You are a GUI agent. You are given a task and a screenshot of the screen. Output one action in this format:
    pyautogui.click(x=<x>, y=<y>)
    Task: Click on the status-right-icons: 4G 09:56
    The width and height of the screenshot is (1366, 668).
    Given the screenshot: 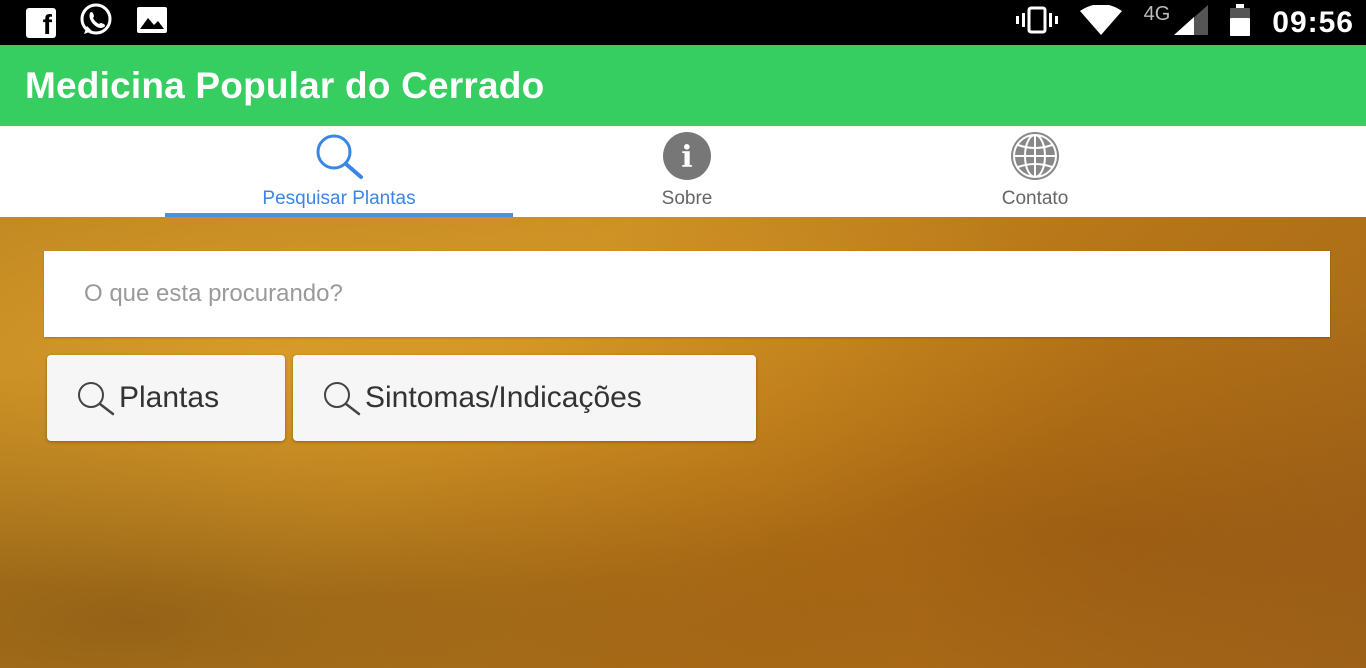 What is the action you would take?
    pyautogui.click(x=1174, y=22)
    